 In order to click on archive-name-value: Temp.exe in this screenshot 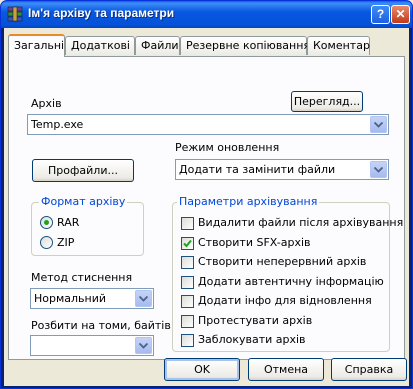, I will do `click(57, 124)`.